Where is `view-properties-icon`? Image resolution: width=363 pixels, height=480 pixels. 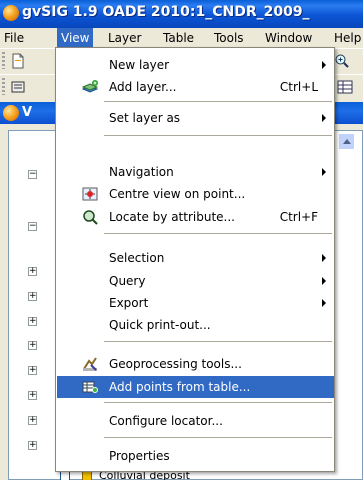
view-properties-icon is located at coordinates (18, 87).